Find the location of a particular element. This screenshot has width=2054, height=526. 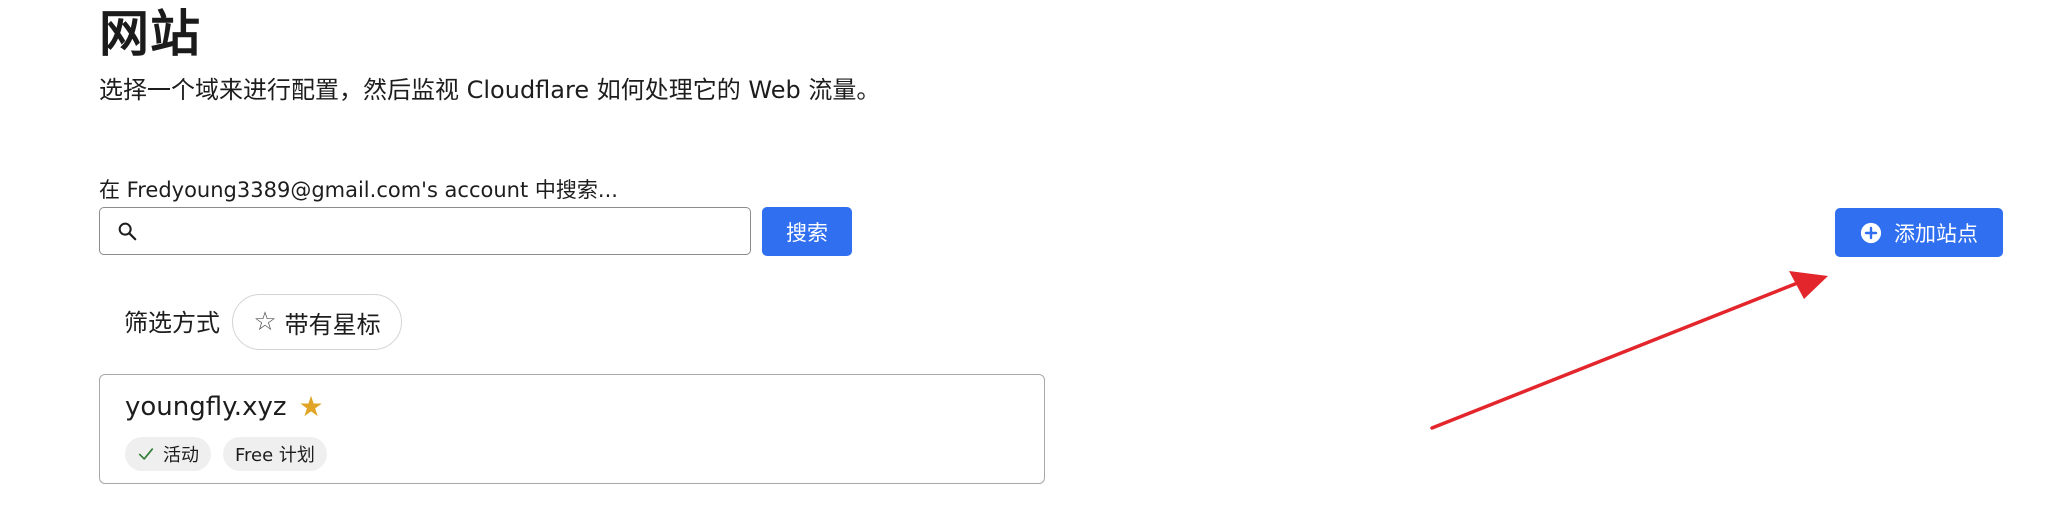

add-site-label: 添加站点 is located at coordinates (1936, 233).